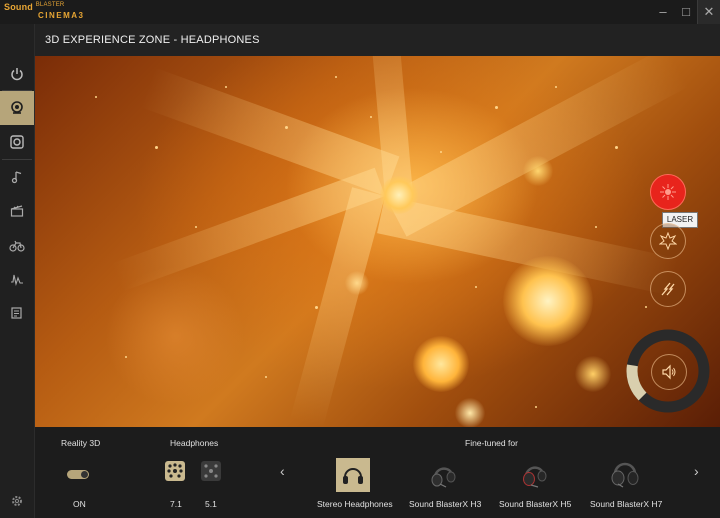 The height and width of the screenshot is (518, 720). I want to click on reality3d-label: Reality 3D, so click(81, 443).